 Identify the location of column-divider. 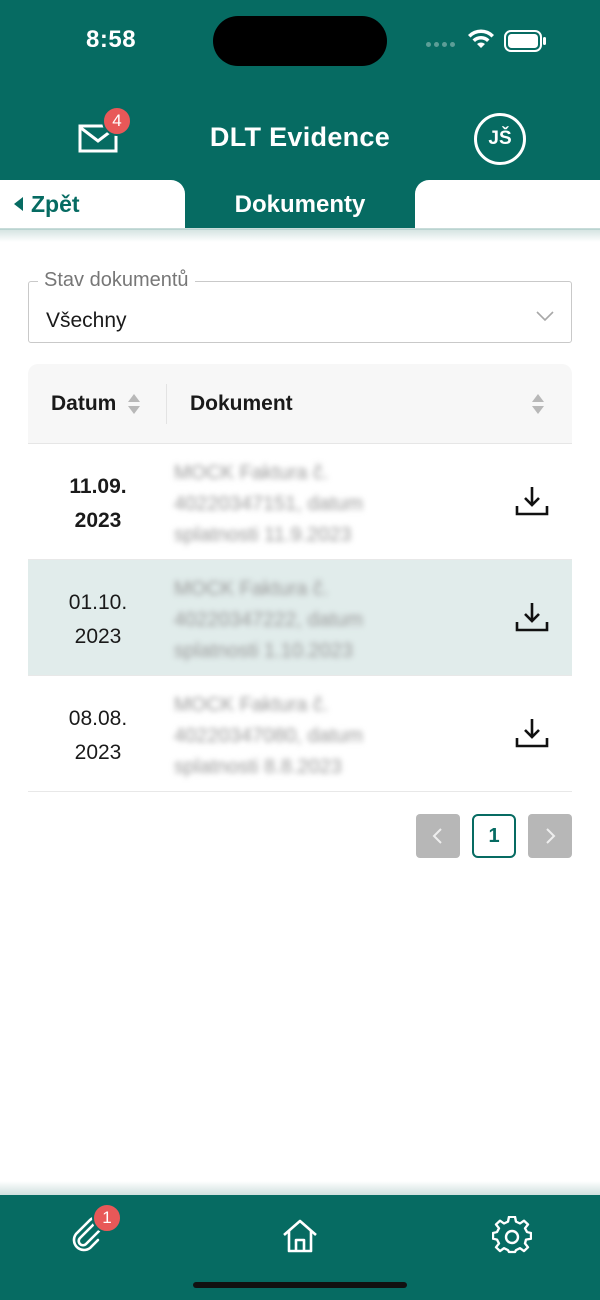
(166, 404).